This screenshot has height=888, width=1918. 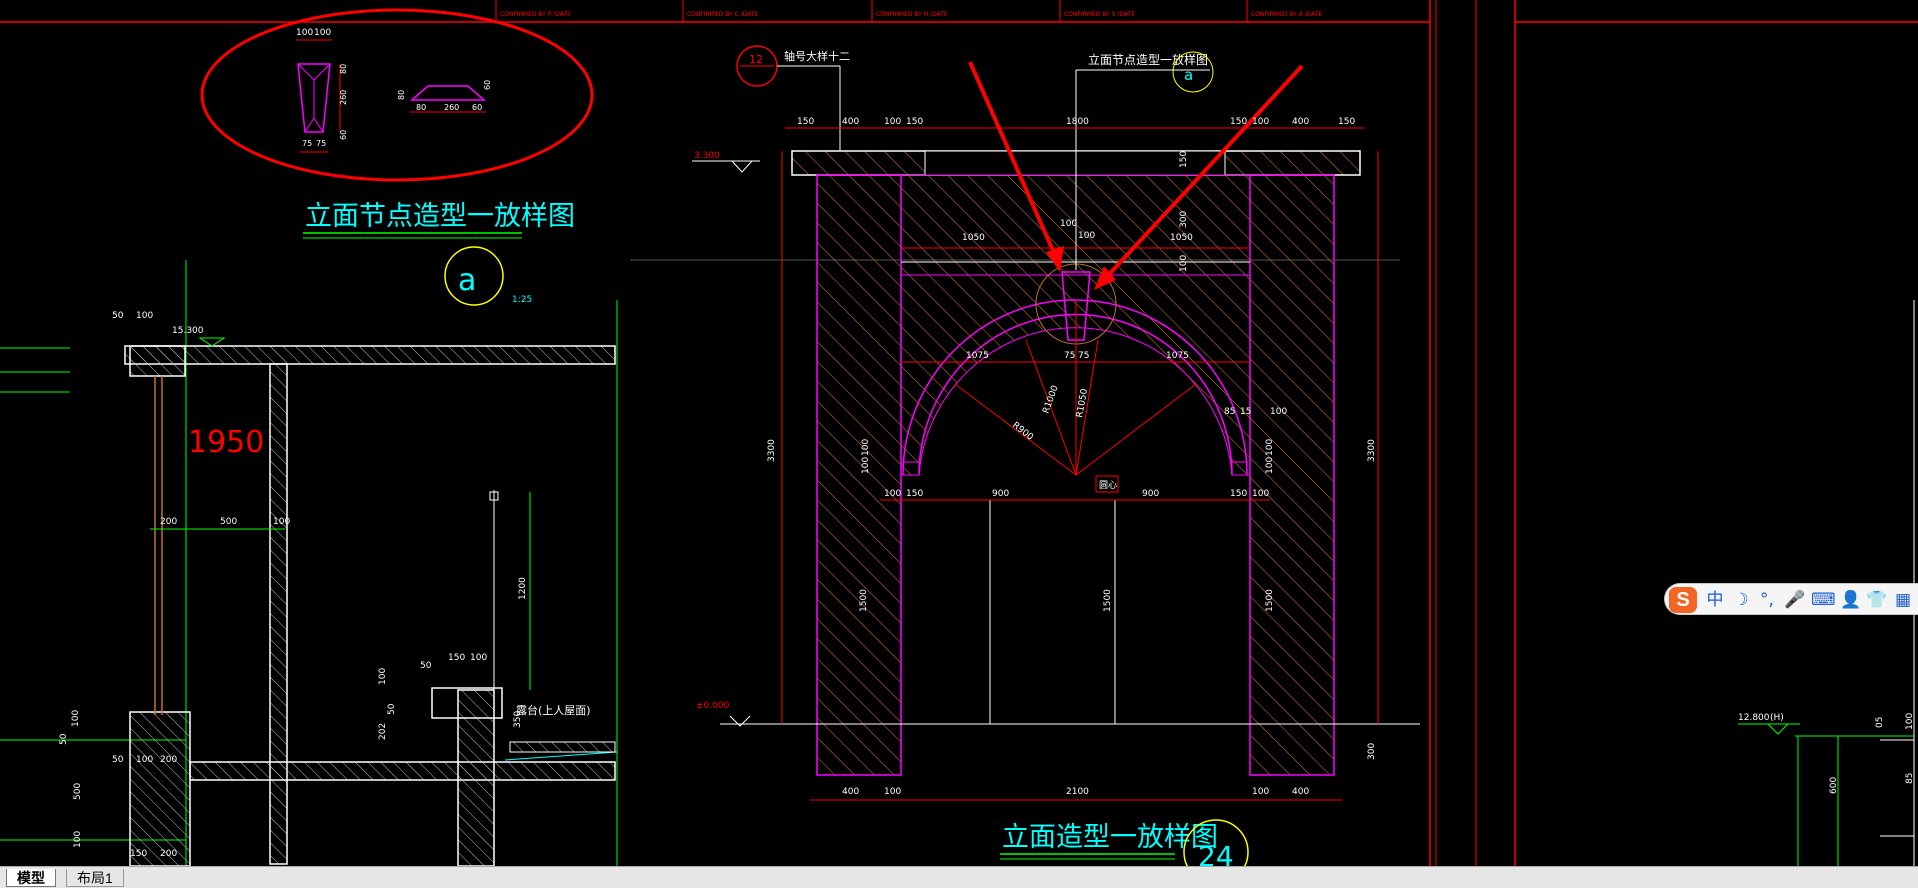 What do you see at coordinates (1795, 600) in the screenshot?
I see `microphone-icon: 🎤` at bounding box center [1795, 600].